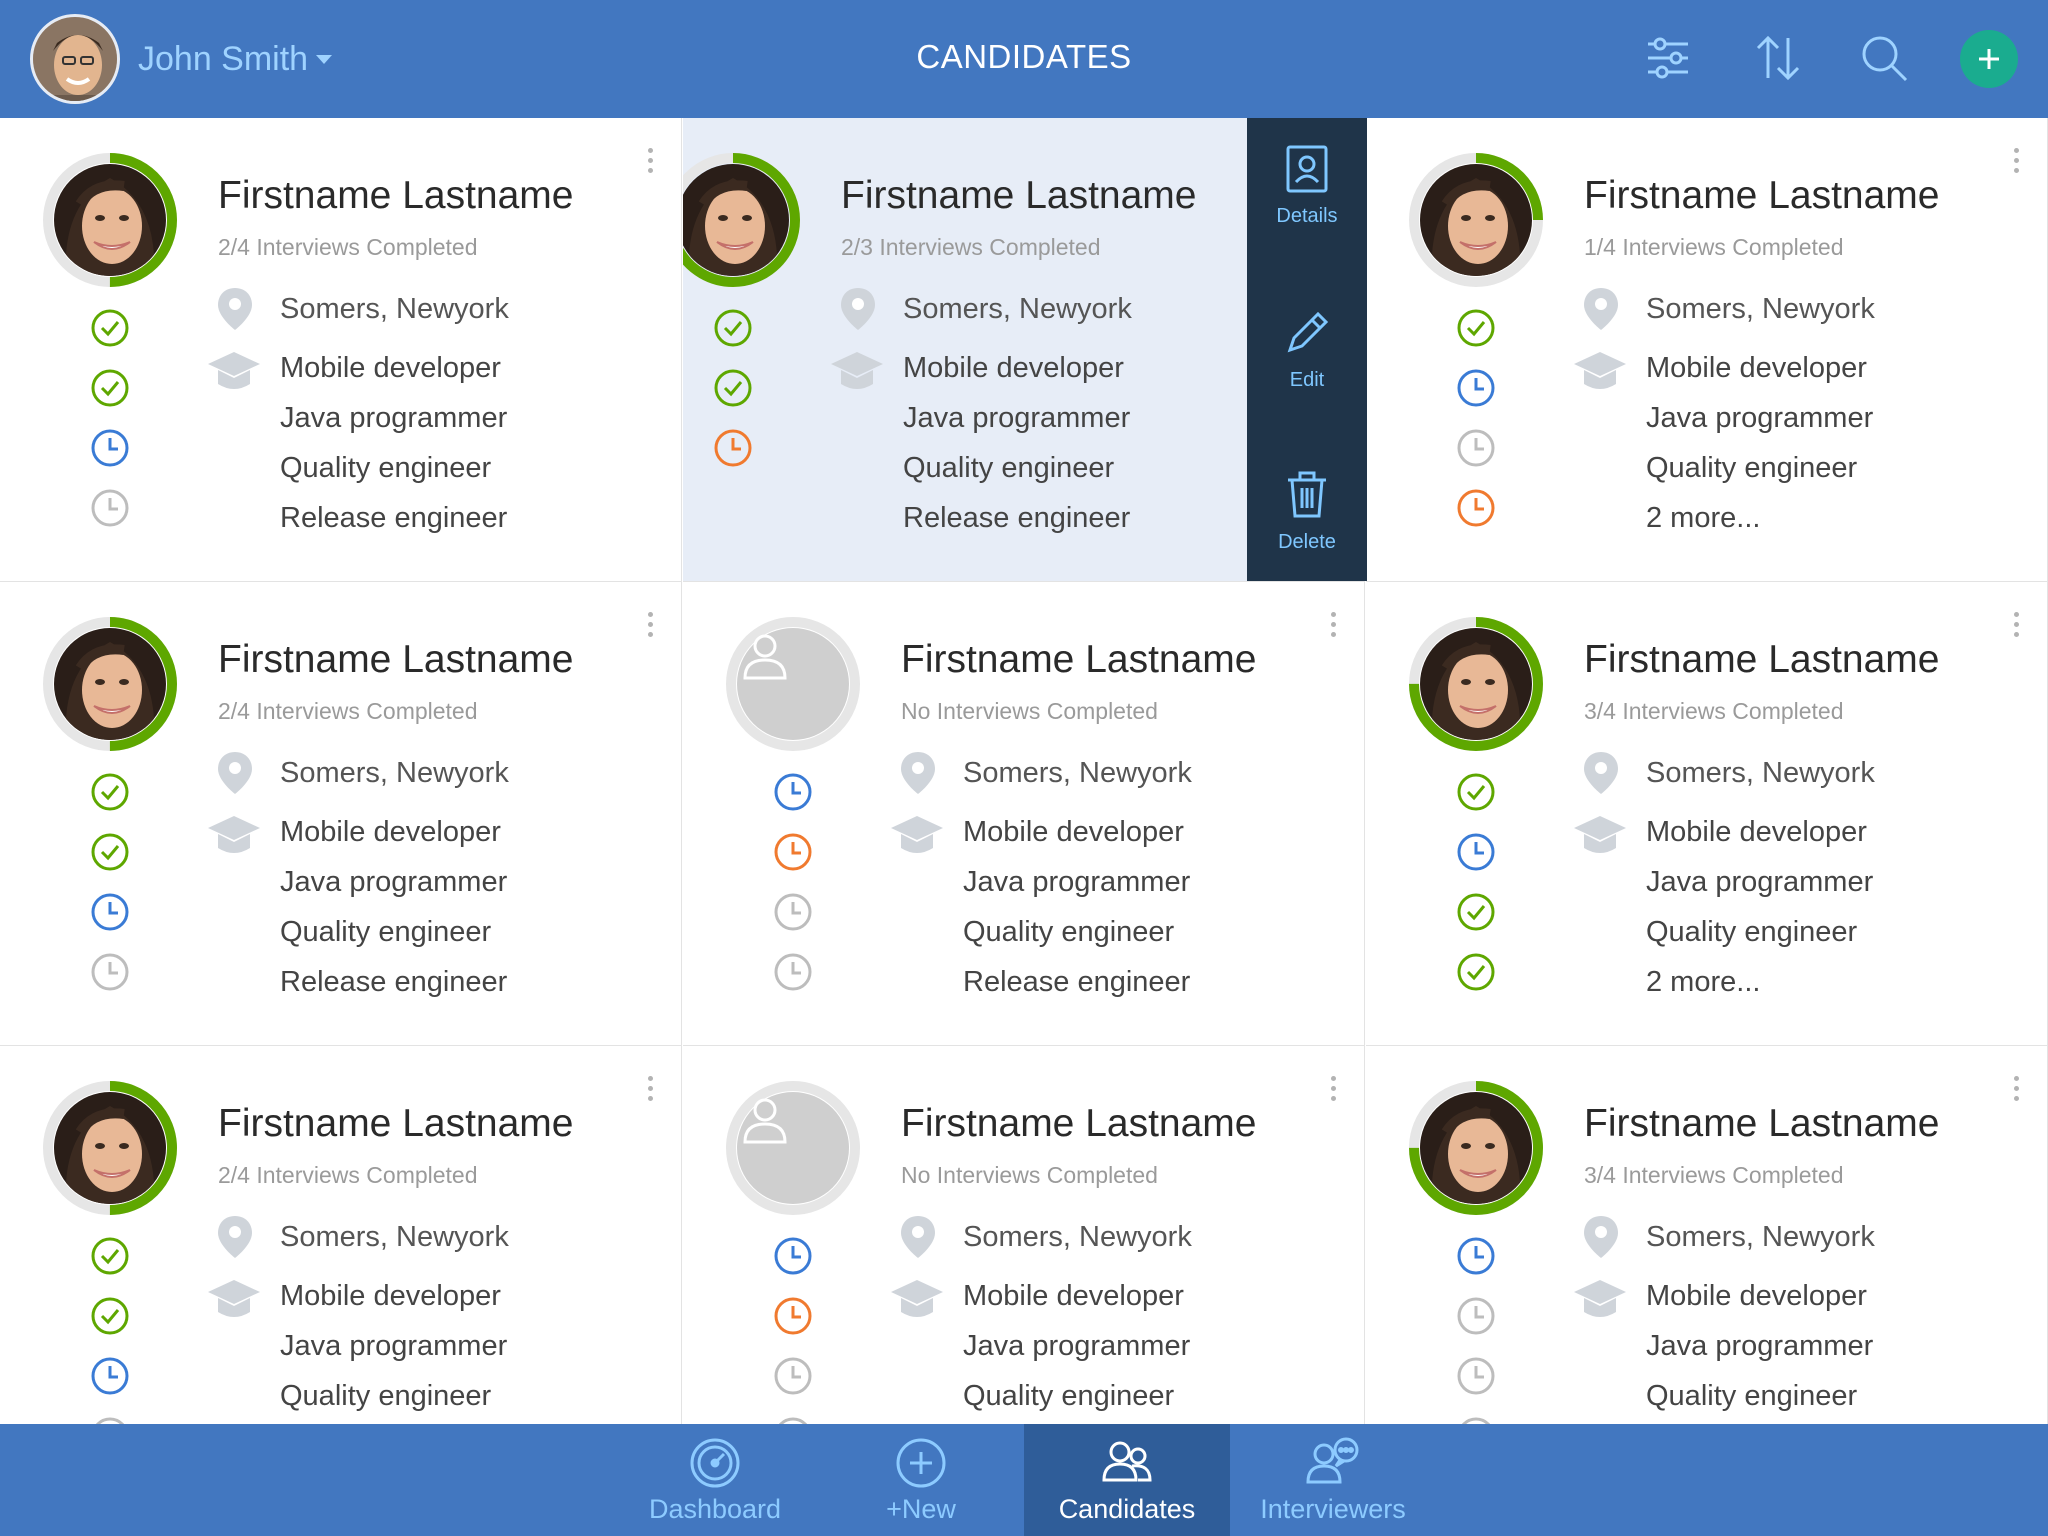 Image resolution: width=2048 pixels, height=1536 pixels. What do you see at coordinates (1333, 1480) in the screenshot?
I see `tab-interviewers: Interviewers` at bounding box center [1333, 1480].